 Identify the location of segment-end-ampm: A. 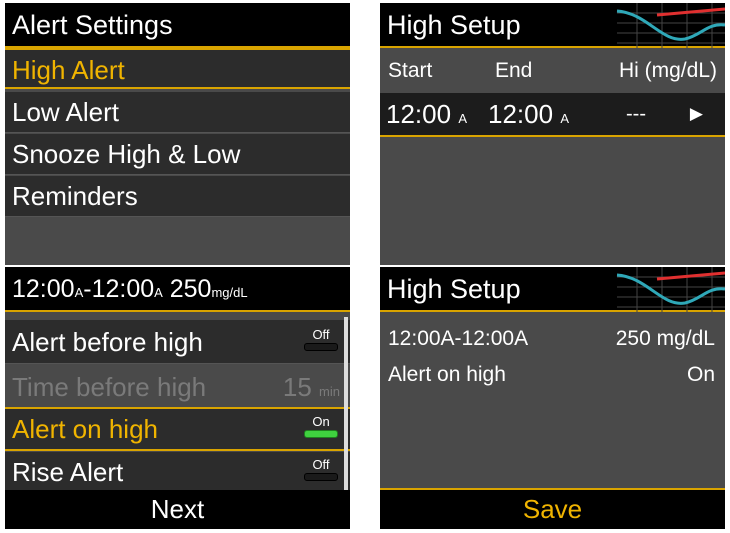
(564, 118).